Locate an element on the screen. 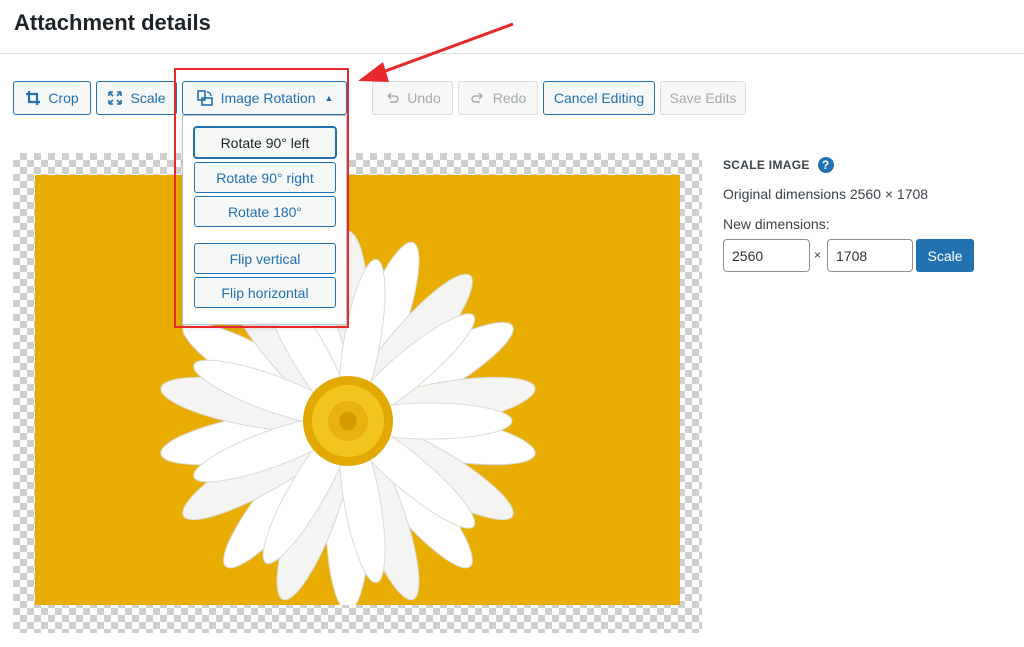 The image size is (1024, 647). flip-vertical-option: Flip vertical is located at coordinates (265, 258).